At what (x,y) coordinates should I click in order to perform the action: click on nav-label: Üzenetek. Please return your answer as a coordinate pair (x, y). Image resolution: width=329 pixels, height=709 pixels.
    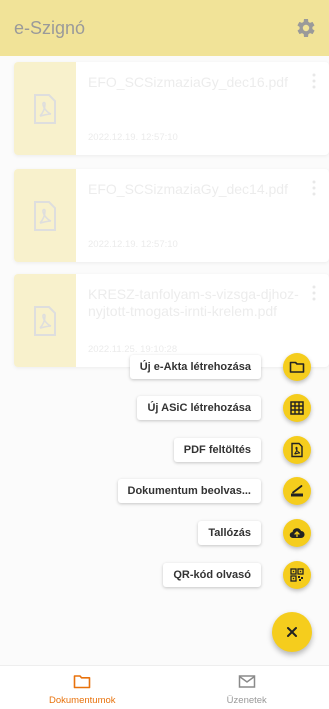
    Looking at the image, I should click on (246, 700).